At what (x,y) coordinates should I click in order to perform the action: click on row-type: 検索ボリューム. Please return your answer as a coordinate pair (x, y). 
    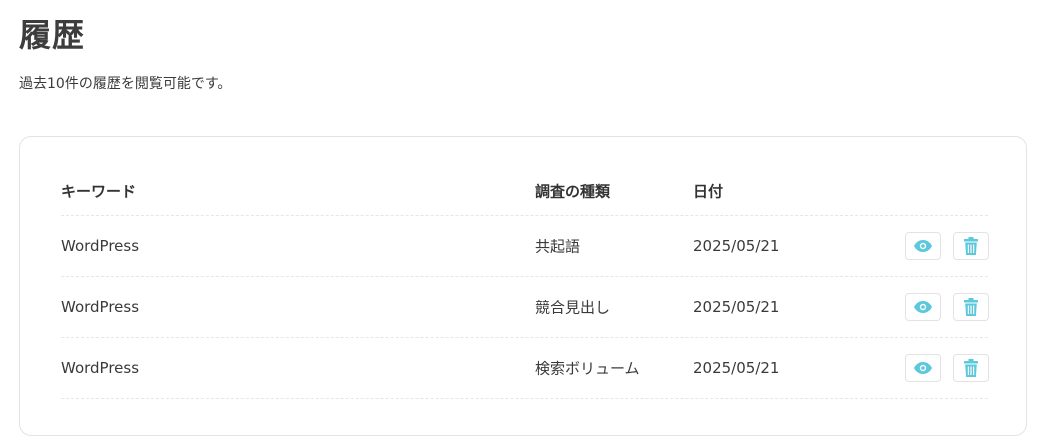
    Looking at the image, I should click on (587, 368).